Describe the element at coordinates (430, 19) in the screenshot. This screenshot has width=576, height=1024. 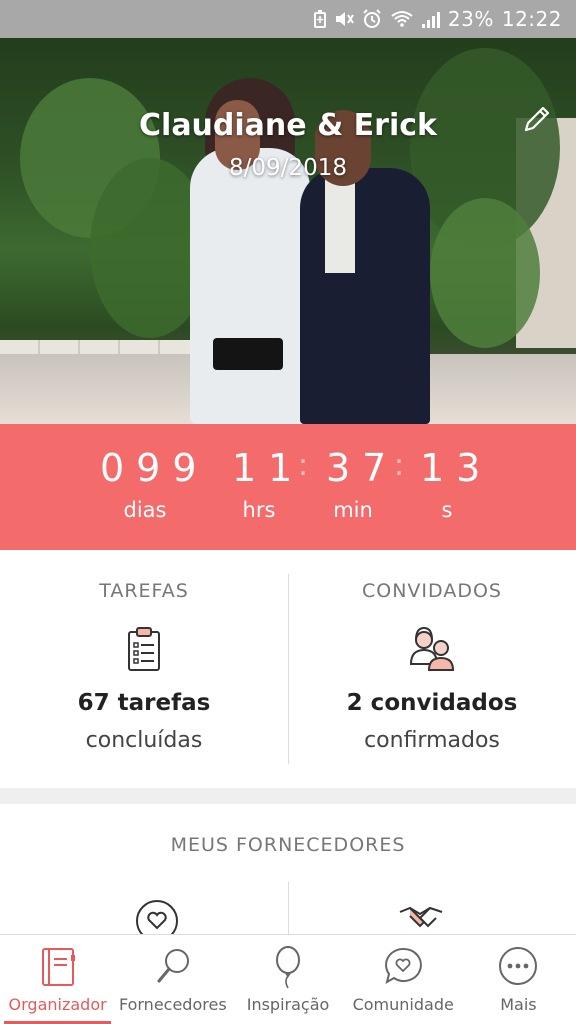
I see `signal-icon` at that location.